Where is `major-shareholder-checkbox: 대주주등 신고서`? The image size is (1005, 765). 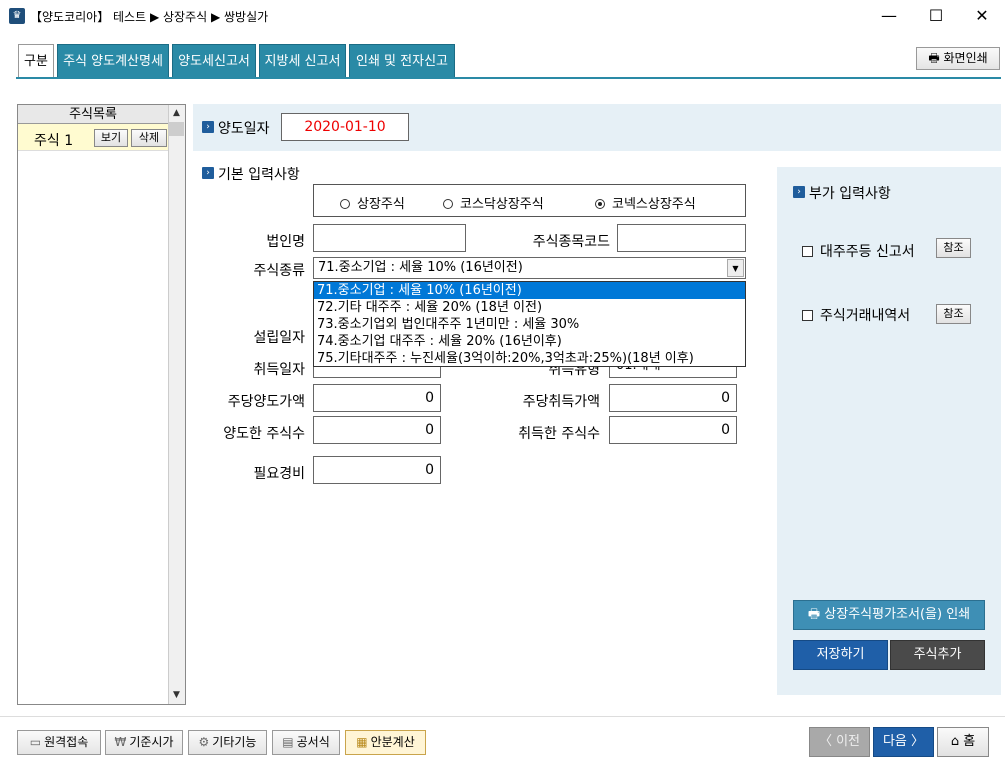
major-shareholder-checkbox: 대주주등 신고서 is located at coordinates (858, 251).